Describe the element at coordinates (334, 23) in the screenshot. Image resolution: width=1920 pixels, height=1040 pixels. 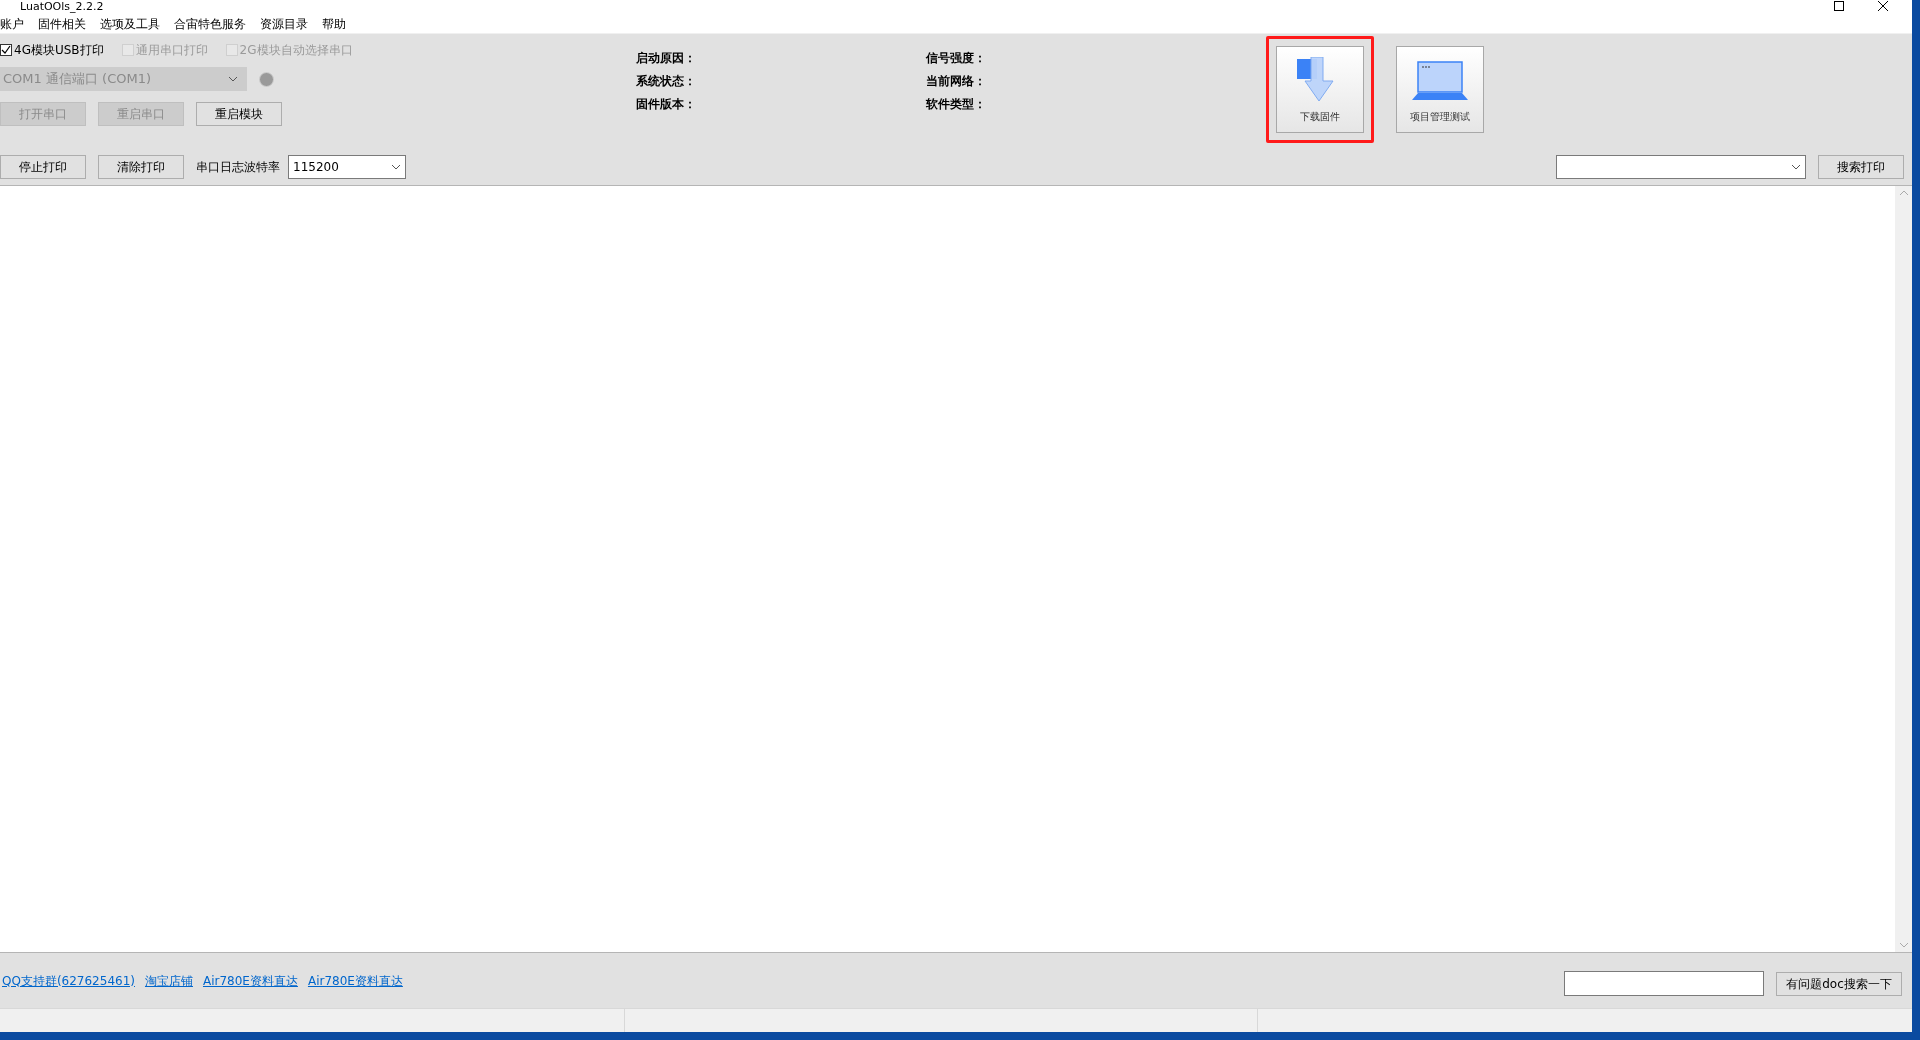
I see `menu-item: 帮助` at that location.